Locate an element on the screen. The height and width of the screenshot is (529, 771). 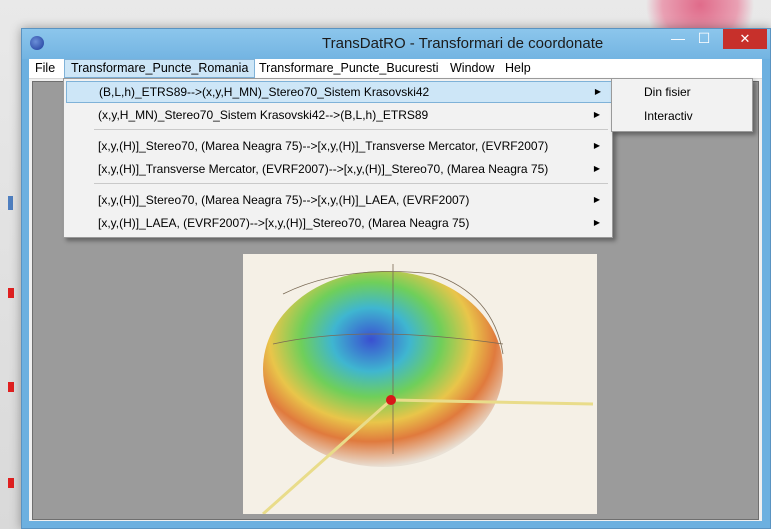
menu-help: Help is located at coordinates (518, 68).